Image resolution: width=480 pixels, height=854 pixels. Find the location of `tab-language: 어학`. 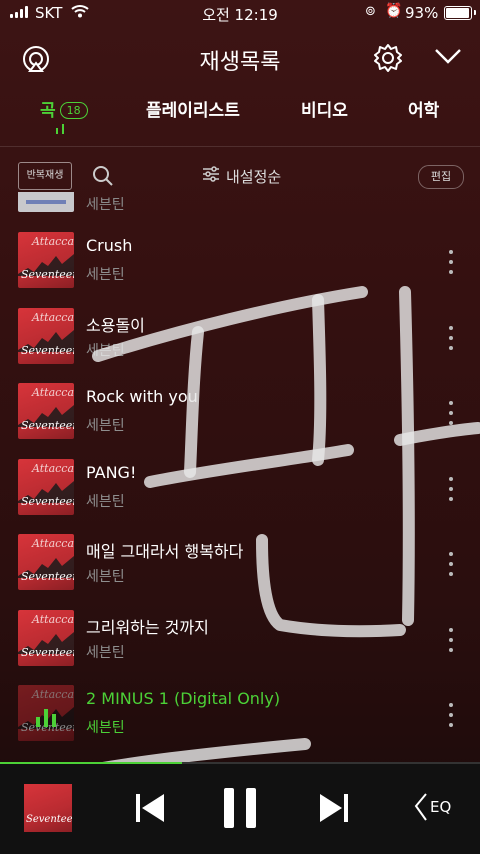

tab-language: 어학 is located at coordinates (423, 108).